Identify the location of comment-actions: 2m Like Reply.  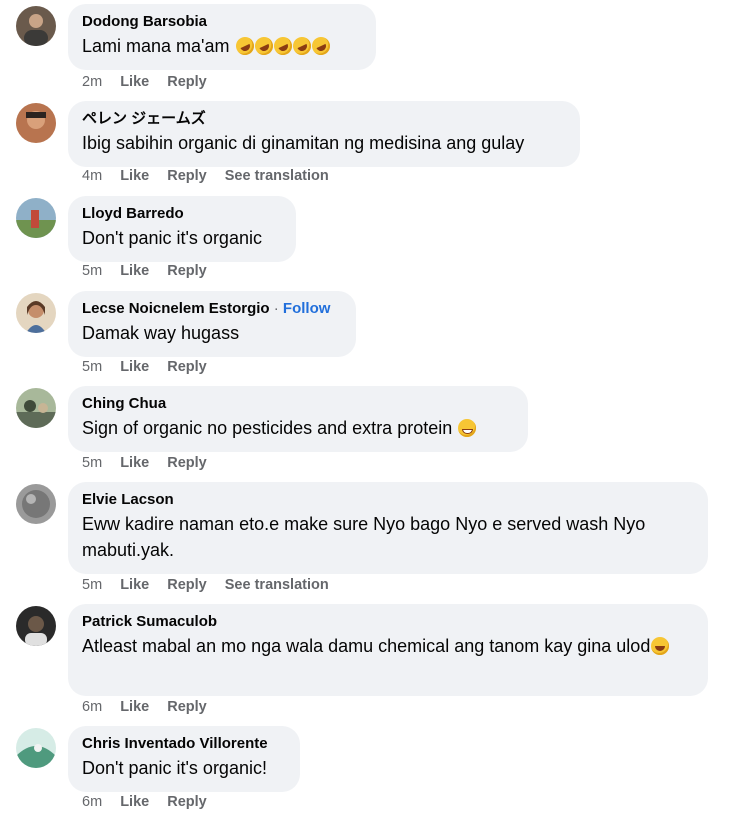
(151, 82).